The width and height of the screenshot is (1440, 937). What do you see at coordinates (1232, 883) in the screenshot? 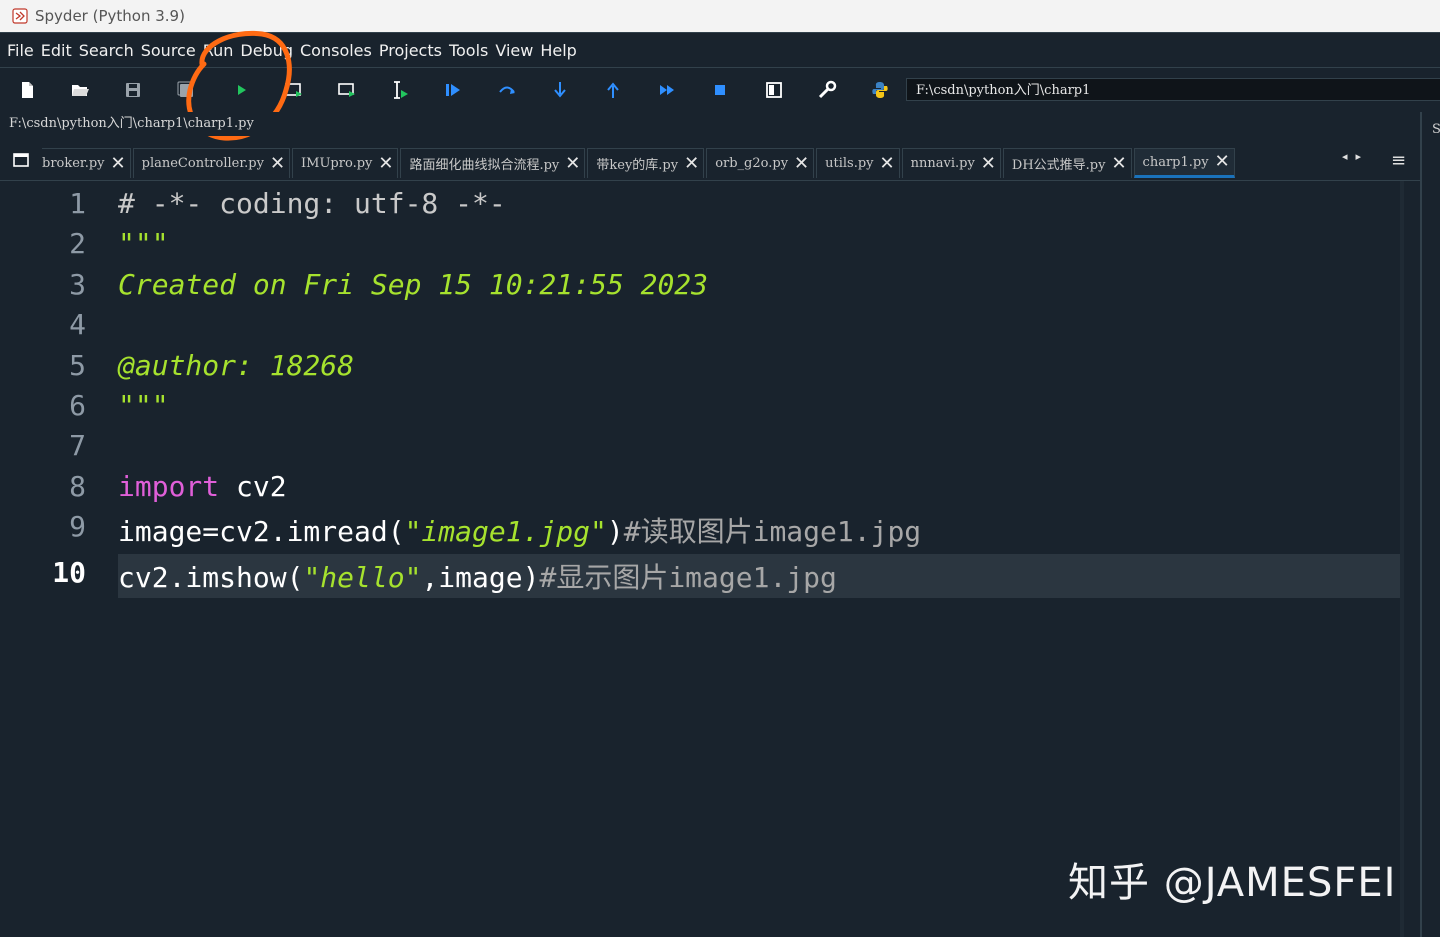
I see `watermark: 知乎 @JAMESFEI` at bounding box center [1232, 883].